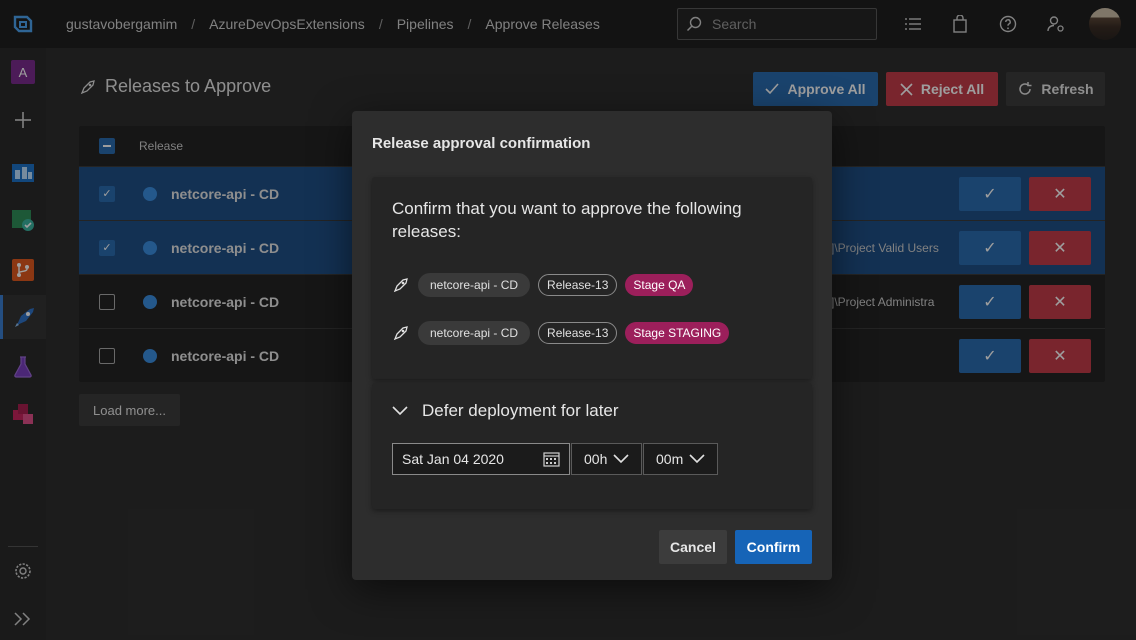  What do you see at coordinates (670, 459) in the screenshot?
I see `minute-value: 00m` at bounding box center [670, 459].